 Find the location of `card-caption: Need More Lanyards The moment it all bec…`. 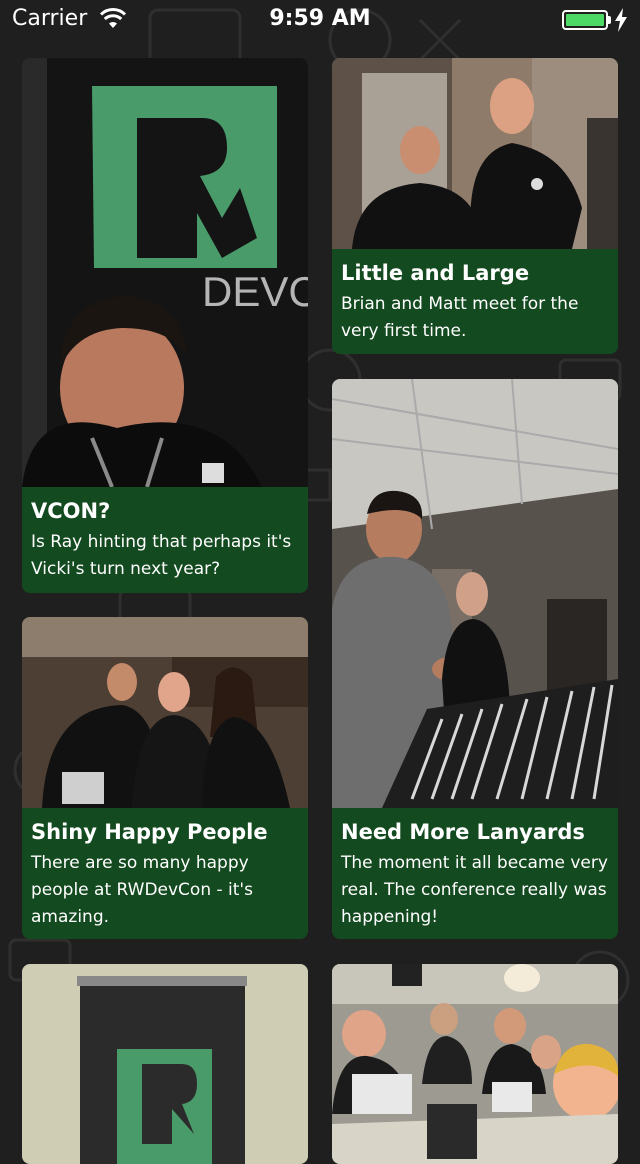

card-caption: Need More Lanyards The moment it all bec… is located at coordinates (475, 873).